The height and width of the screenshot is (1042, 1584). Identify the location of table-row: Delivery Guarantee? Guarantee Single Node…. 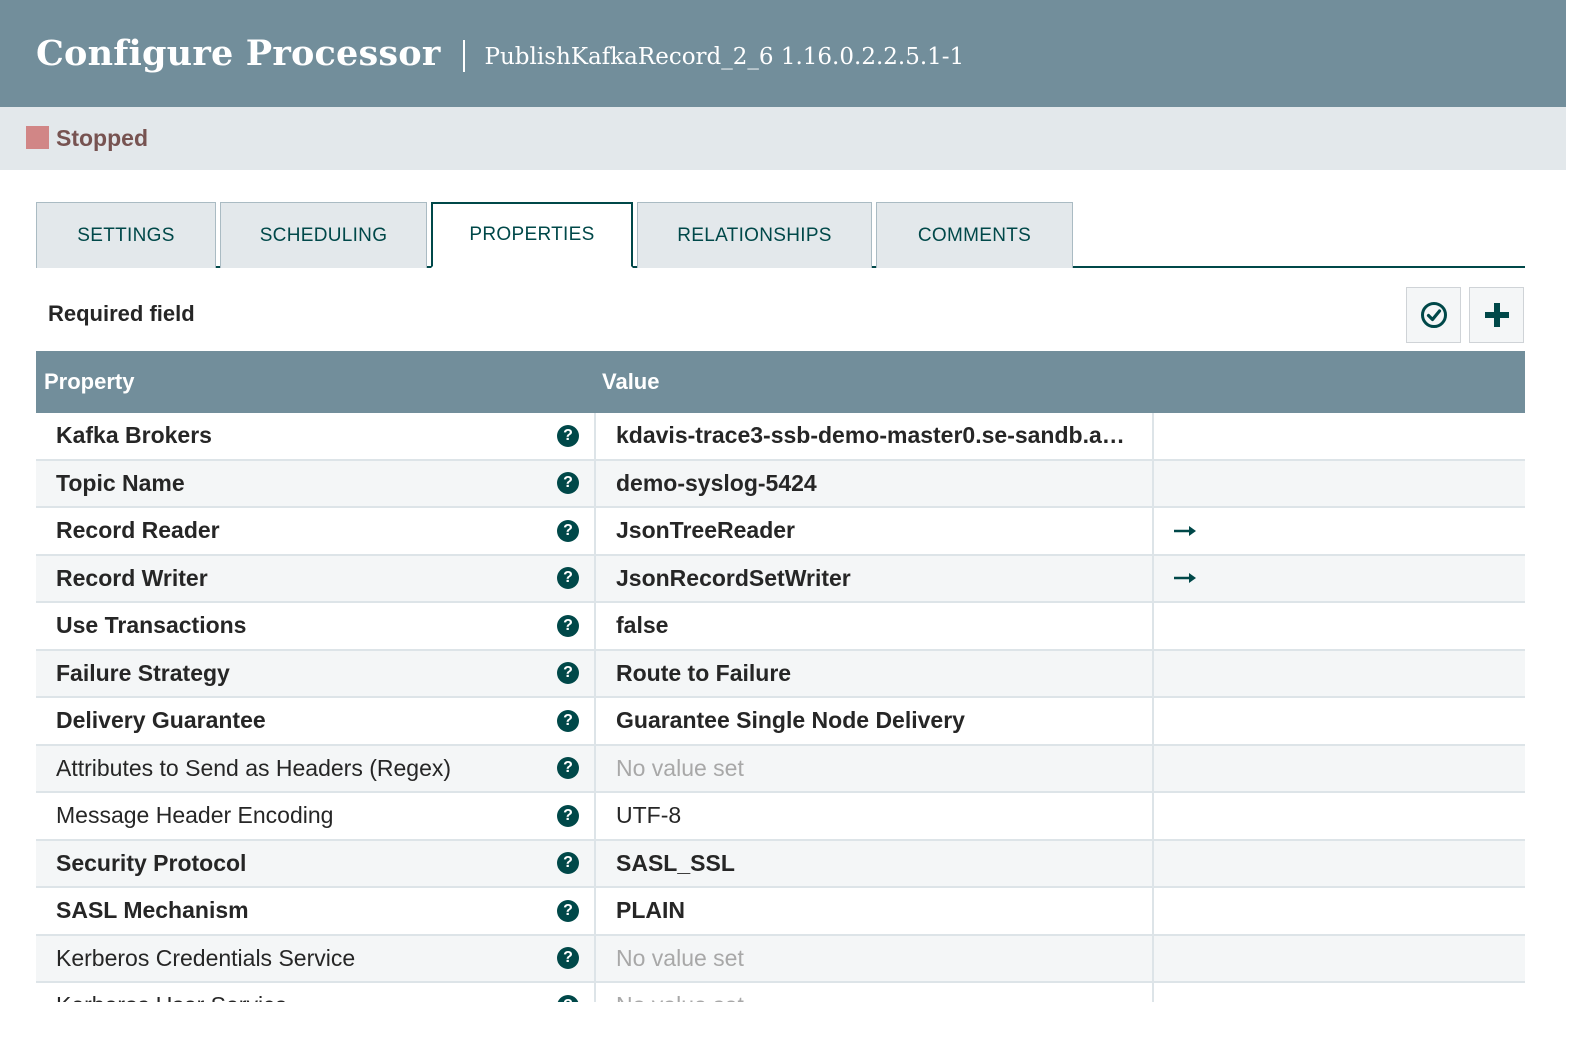
(780, 722).